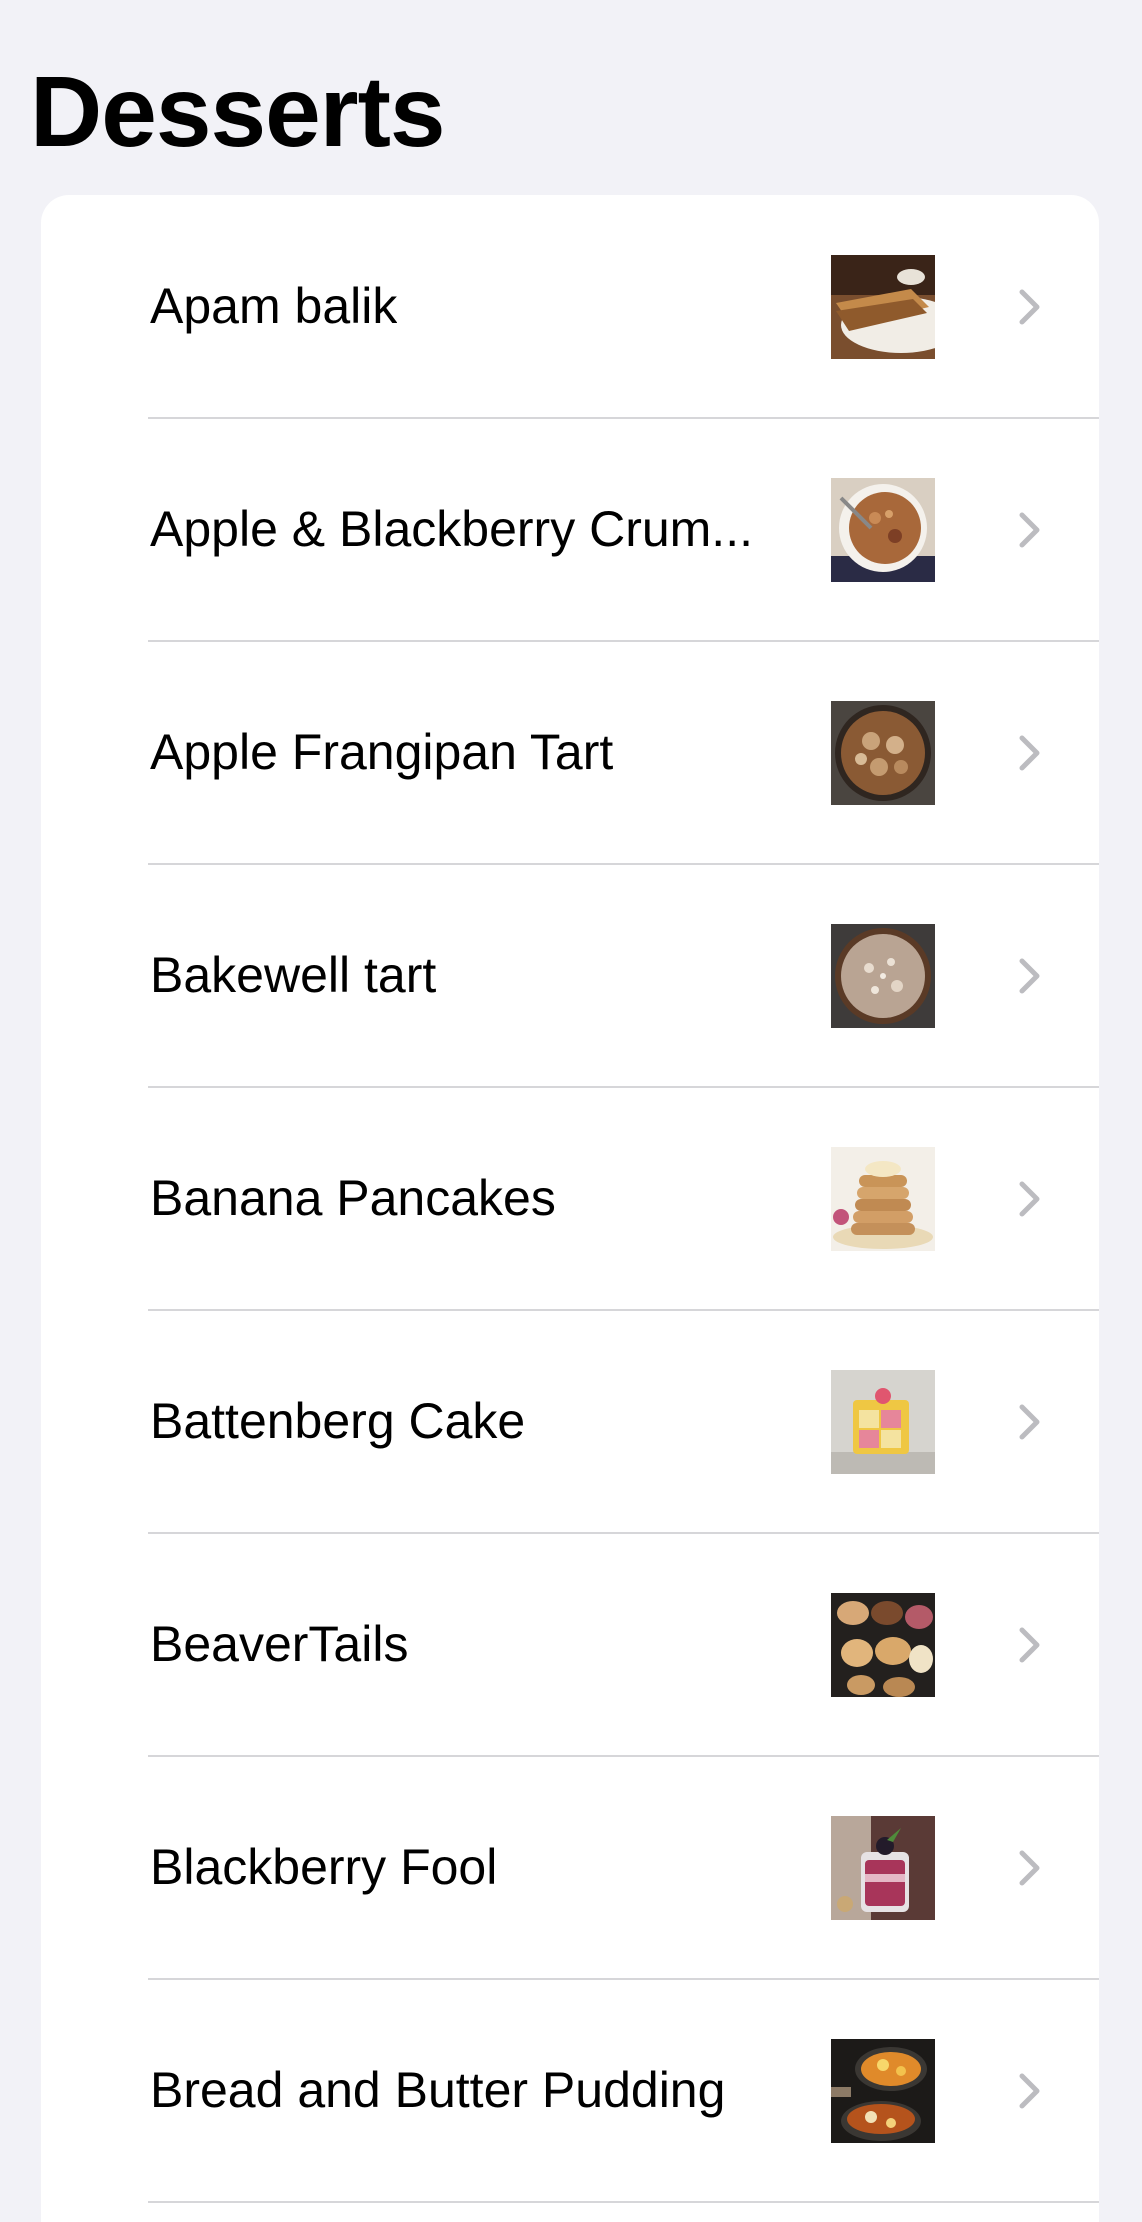  What do you see at coordinates (570, 1645) in the screenshot?
I see `list-item: BeaverTails` at bounding box center [570, 1645].